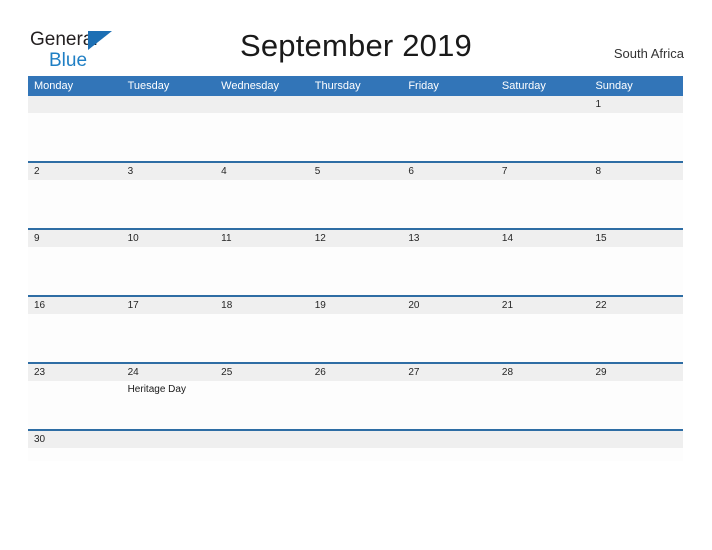  What do you see at coordinates (449, 238) in the screenshot?
I see `day-number: 13` at bounding box center [449, 238].